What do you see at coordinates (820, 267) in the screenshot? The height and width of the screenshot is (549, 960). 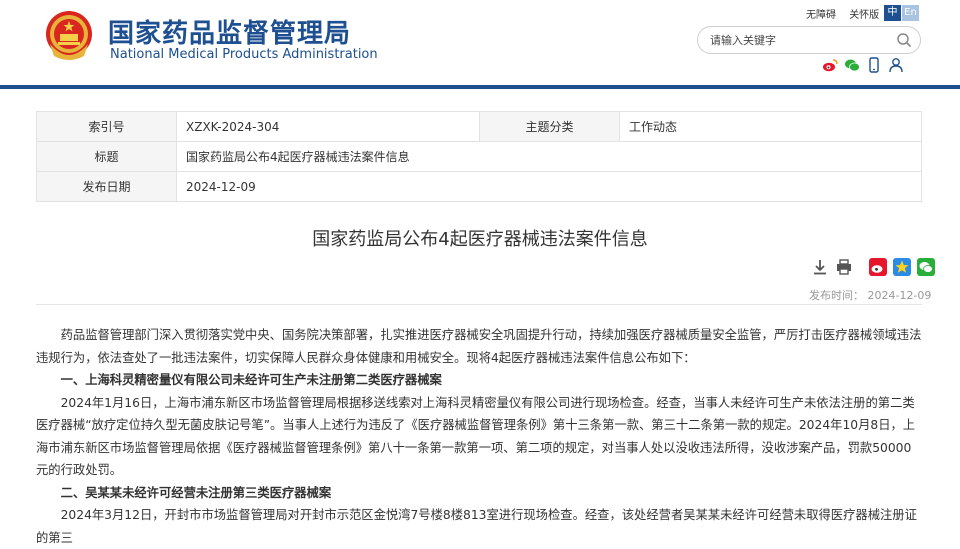 I see `download-icon` at bounding box center [820, 267].